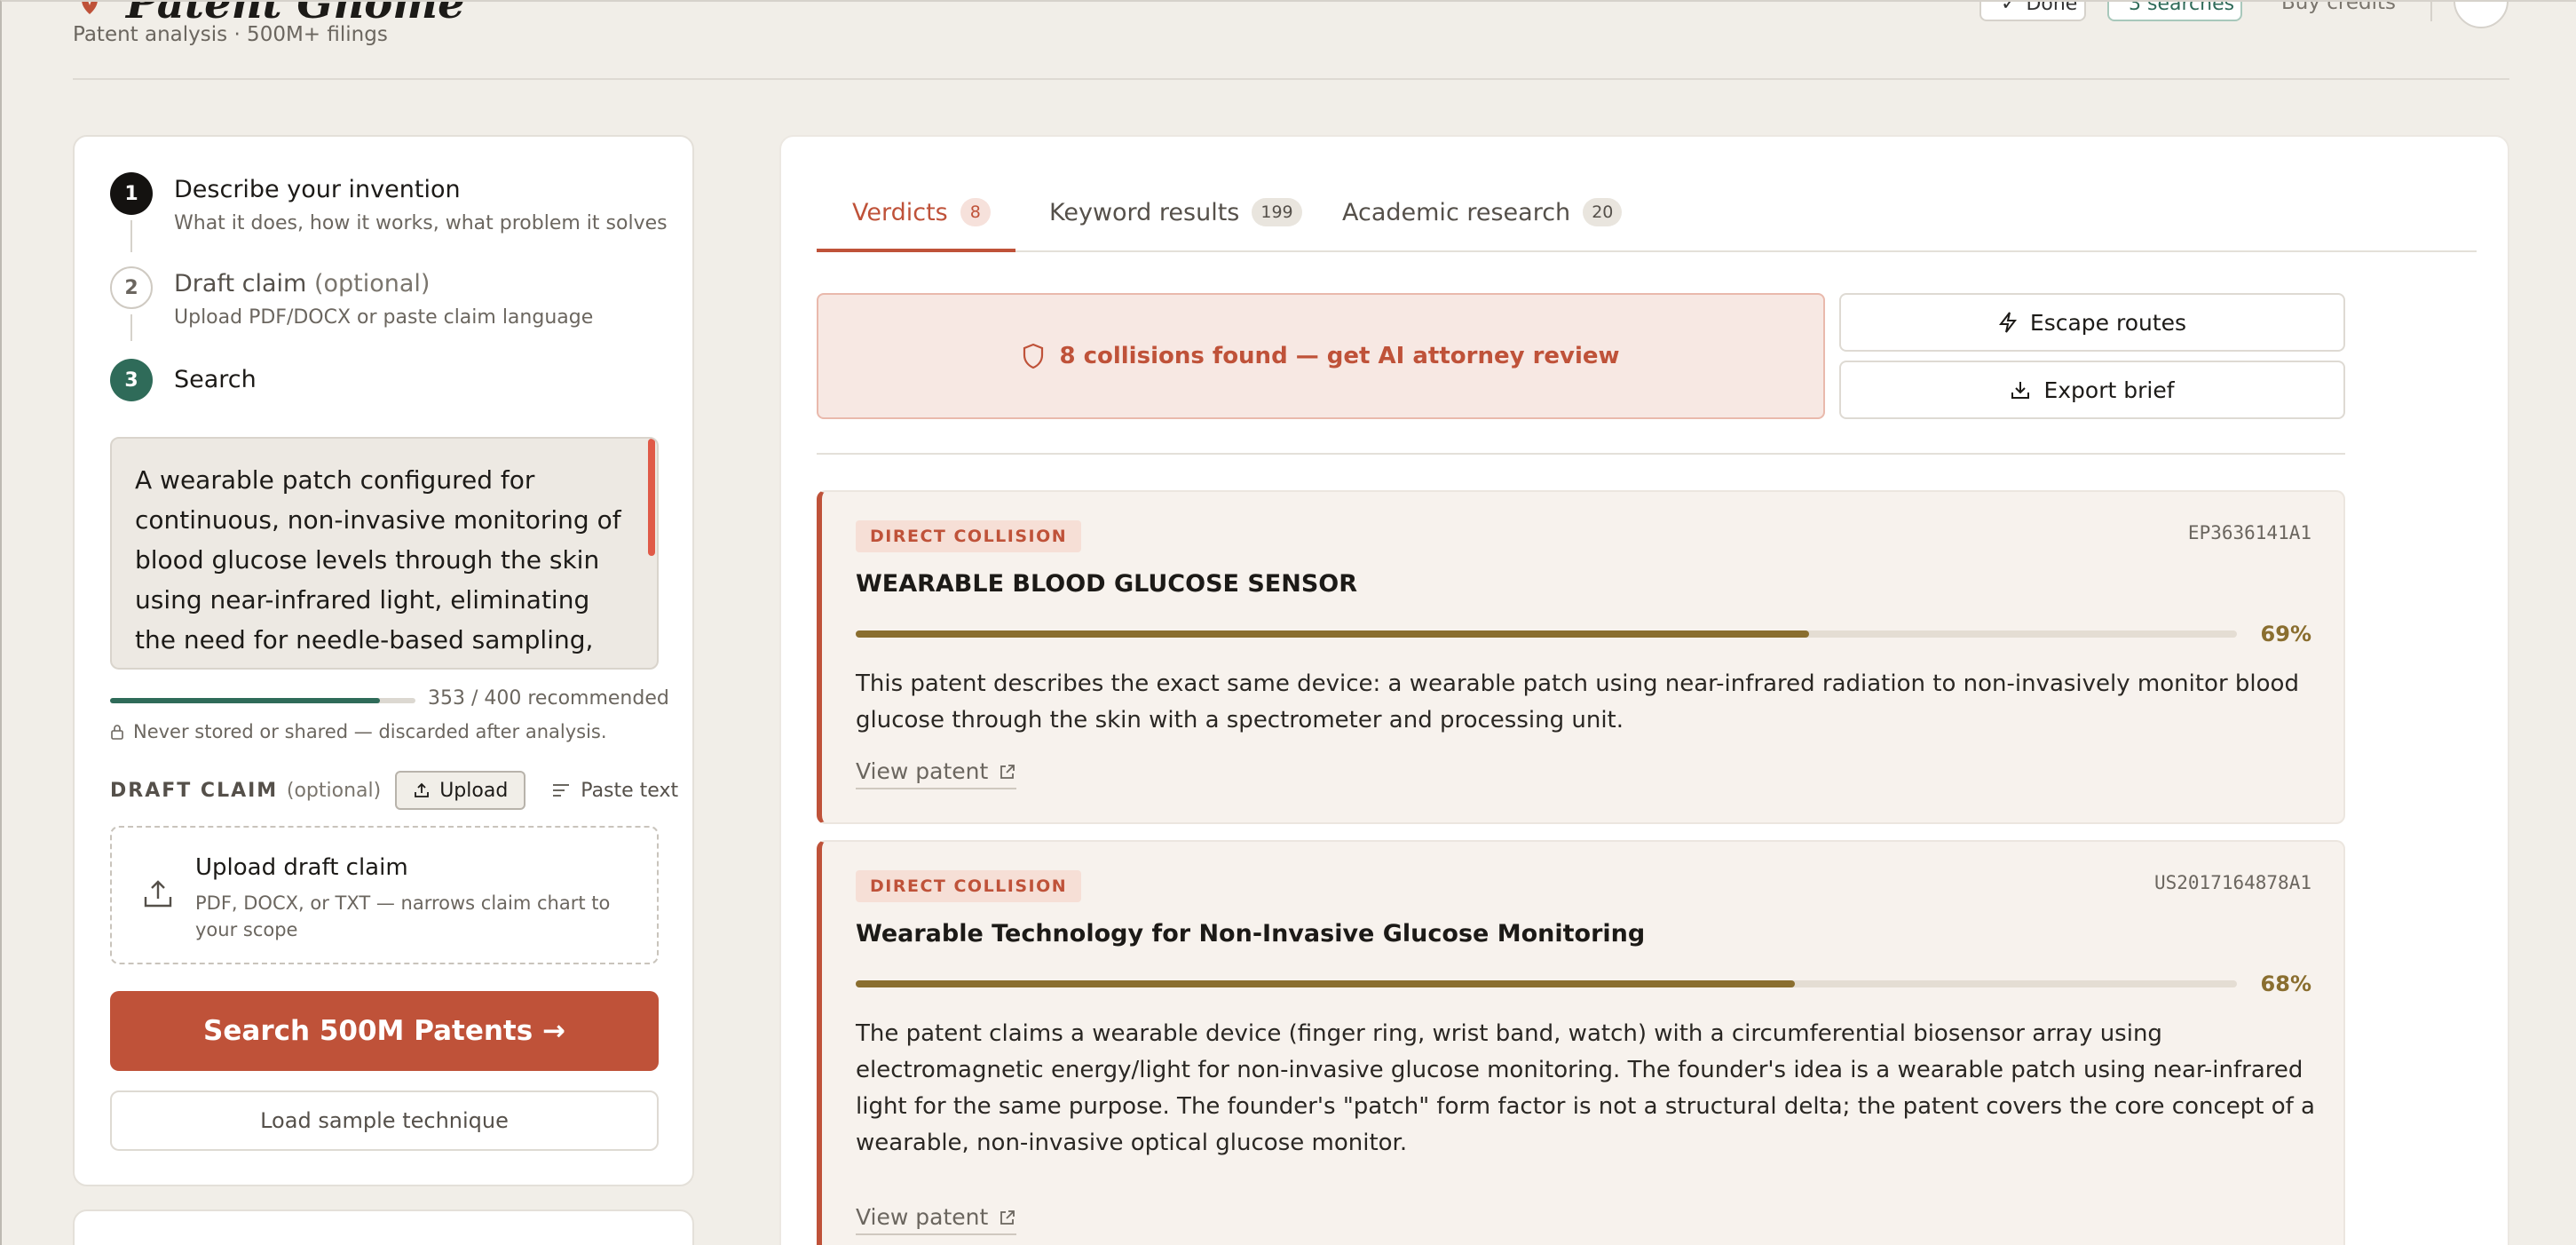 This screenshot has width=2576, height=1245. I want to click on lock-icon, so click(117, 732).